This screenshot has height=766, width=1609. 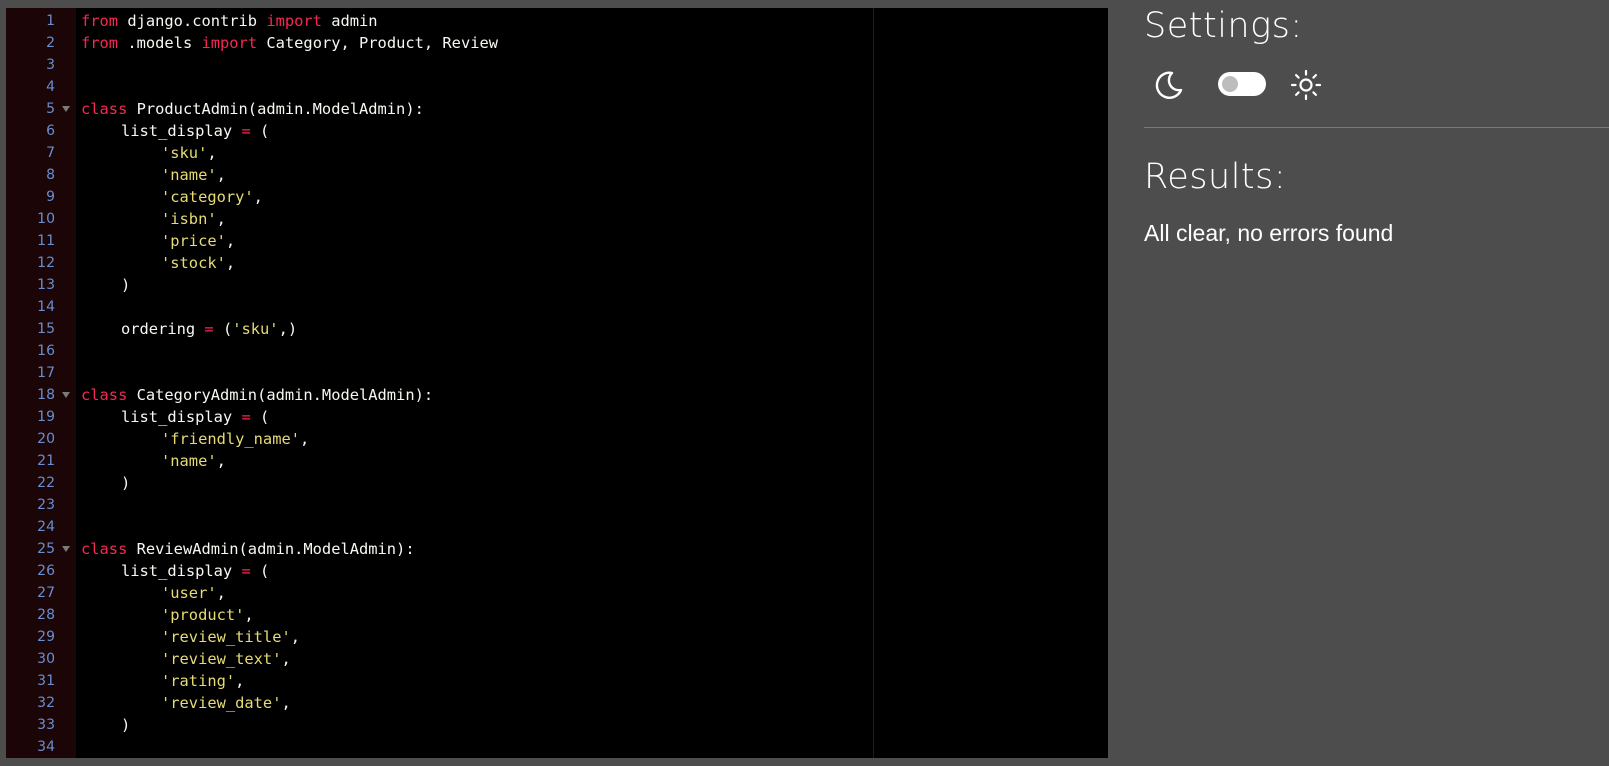 What do you see at coordinates (557, 593) in the screenshot?
I see `code-line: 27 'user',` at bounding box center [557, 593].